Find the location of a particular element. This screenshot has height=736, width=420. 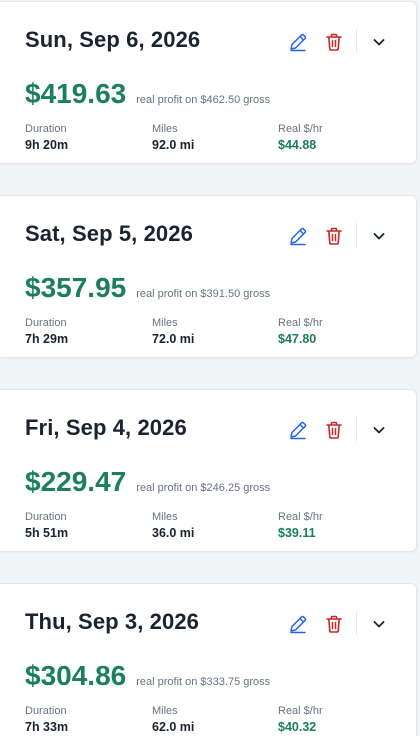

shift-date: Fri, Sep 4, 2026 is located at coordinates (106, 427).